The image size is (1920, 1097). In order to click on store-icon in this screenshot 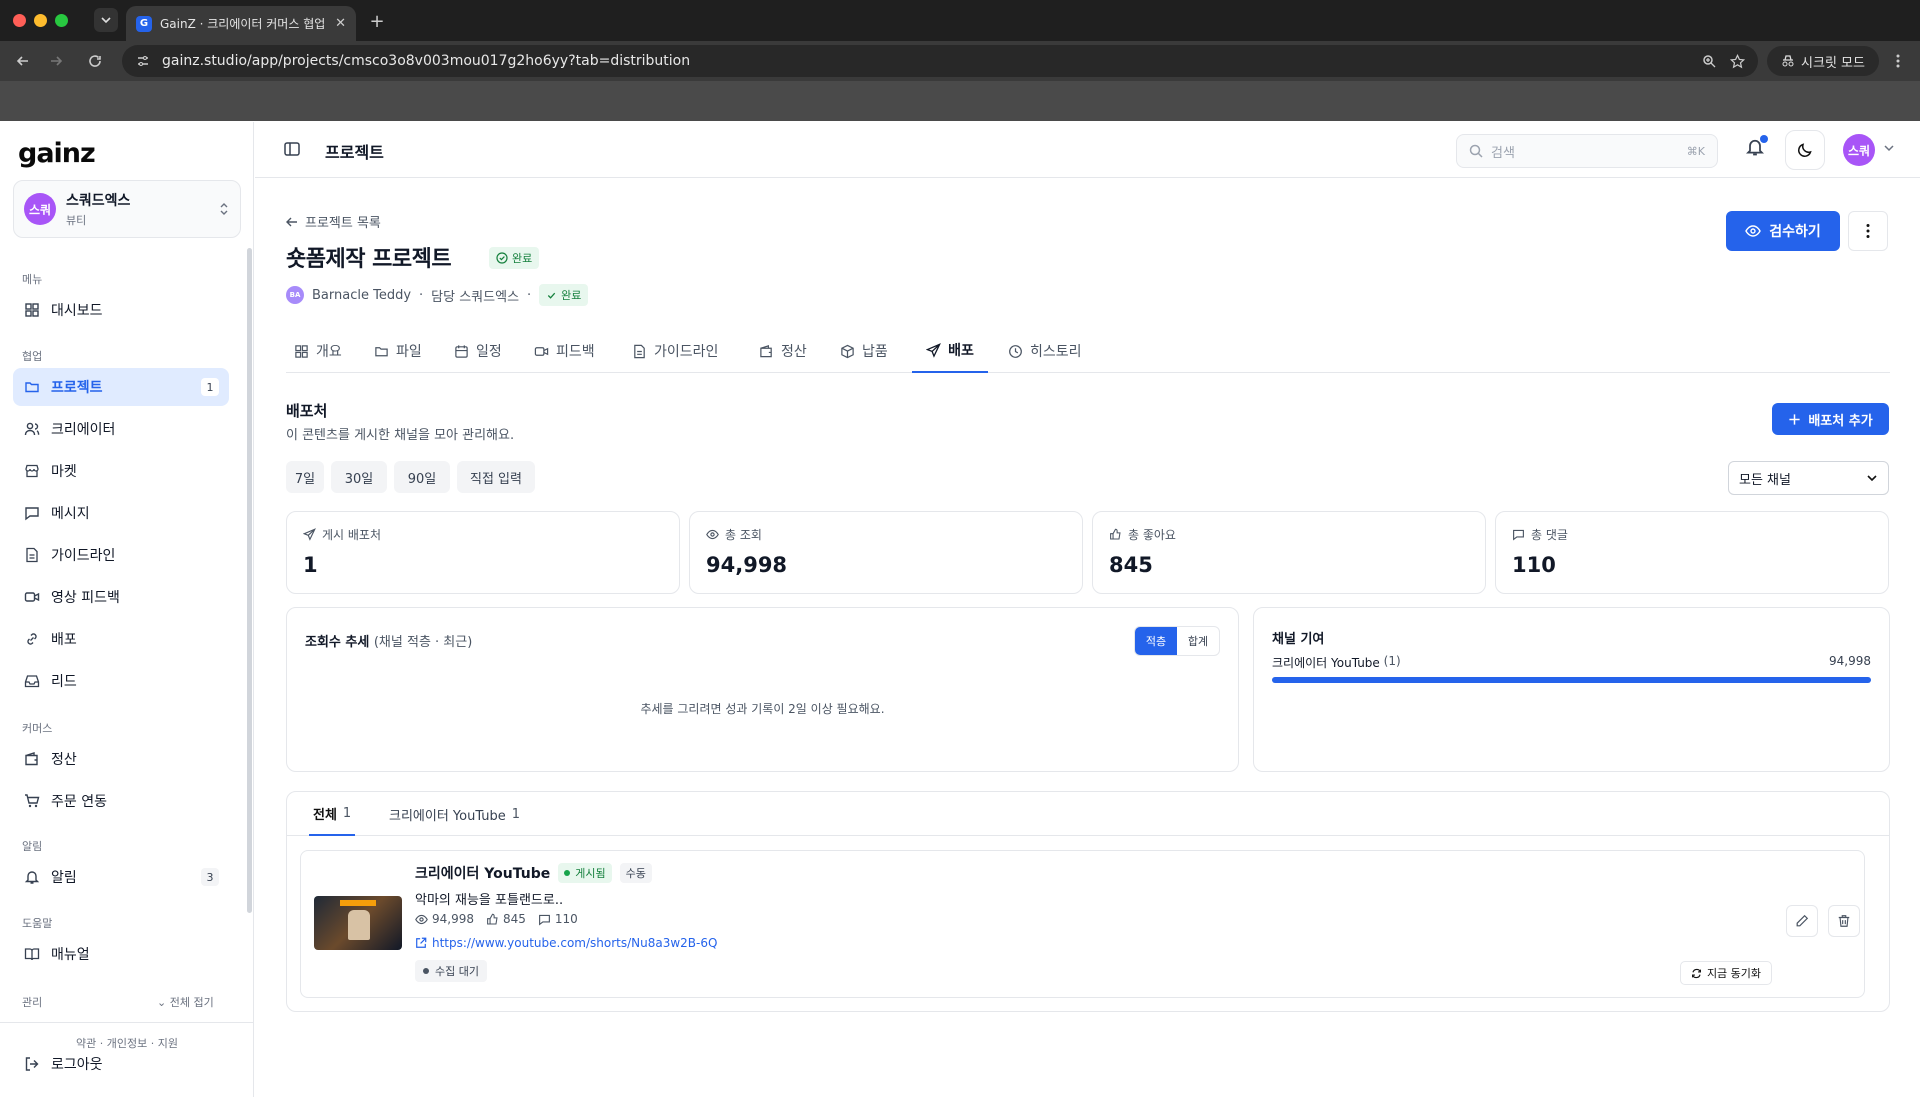, I will do `click(32, 471)`.